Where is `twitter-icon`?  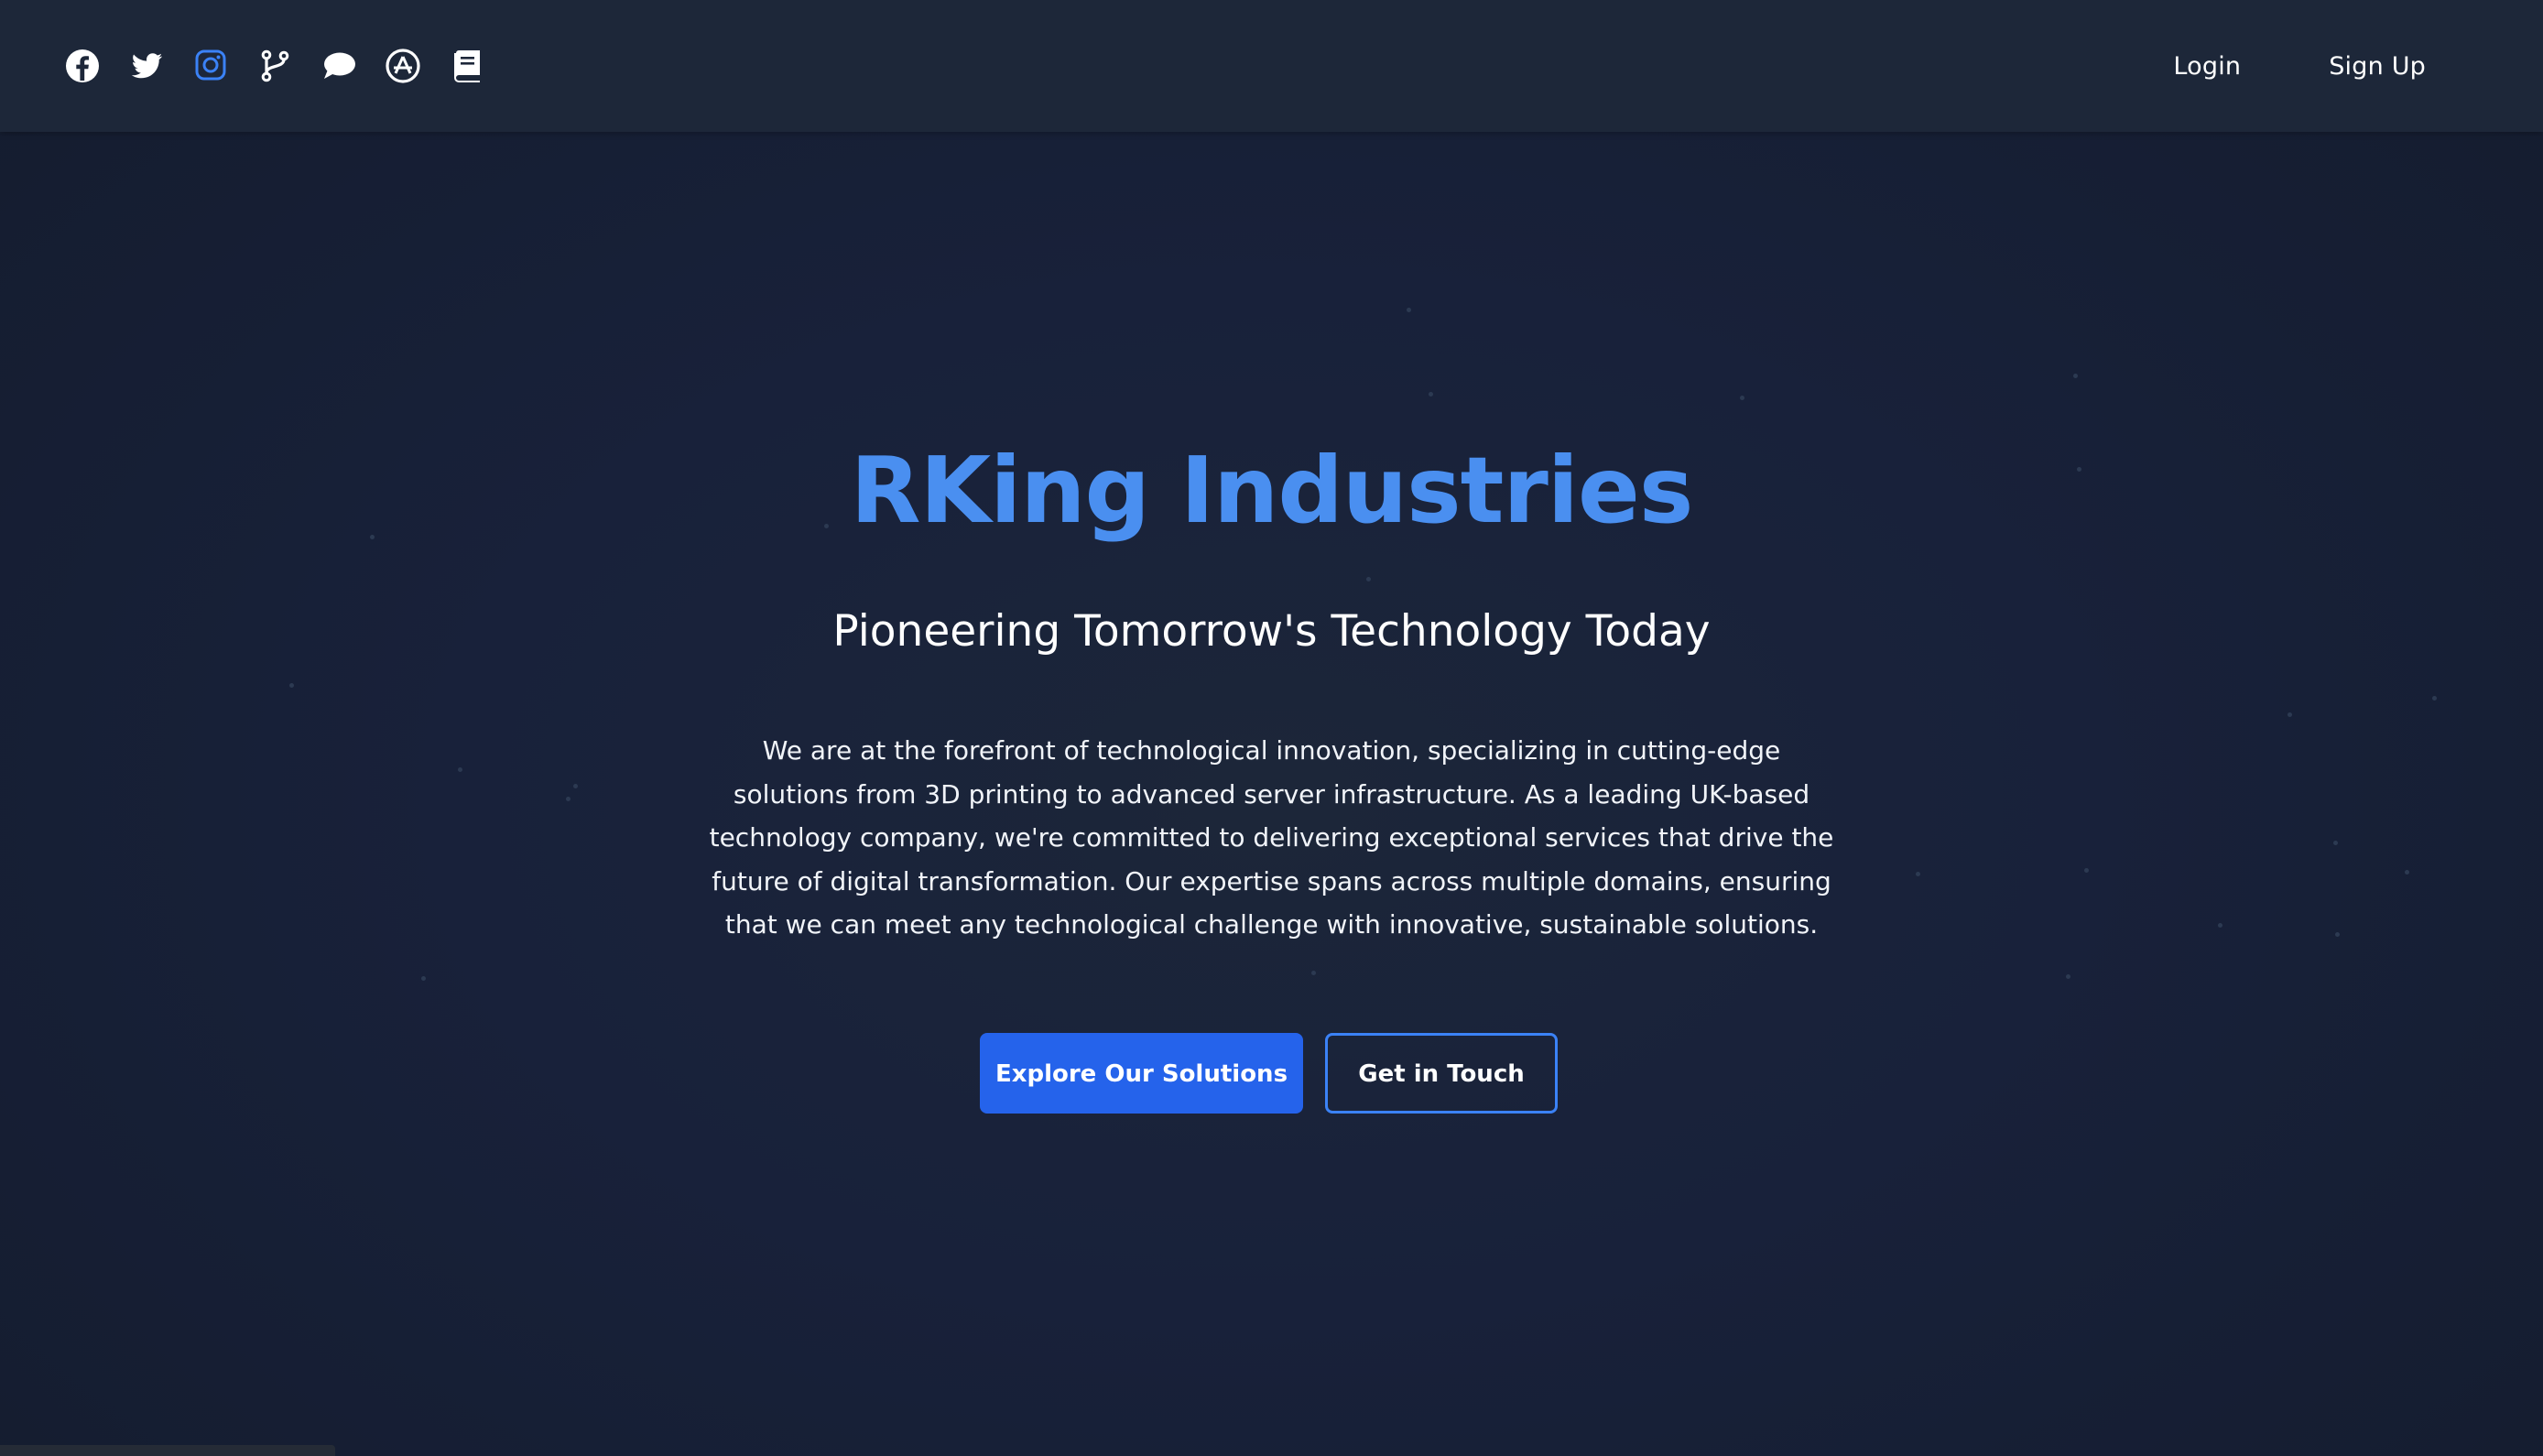
twitter-icon is located at coordinates (146, 66).